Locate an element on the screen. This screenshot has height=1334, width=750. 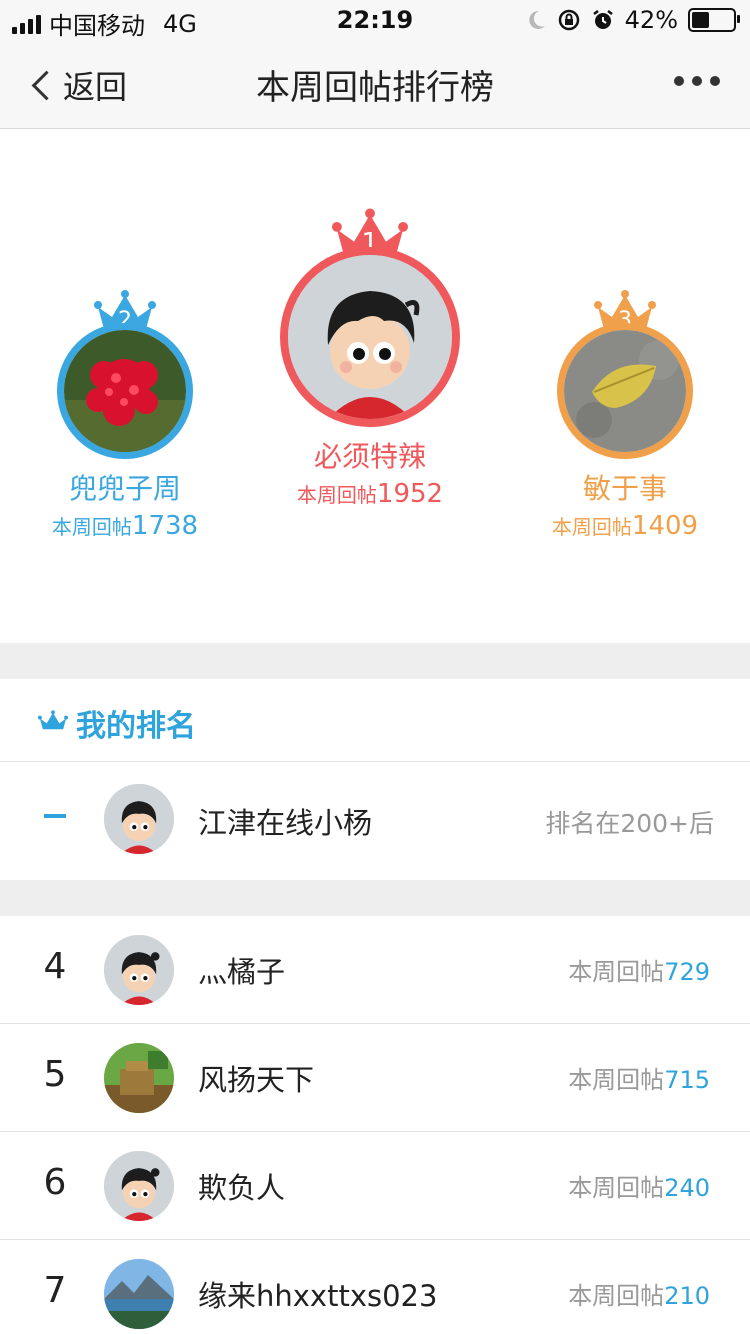
winner-stat: 本周回帖1738 is located at coordinates (125, 526).